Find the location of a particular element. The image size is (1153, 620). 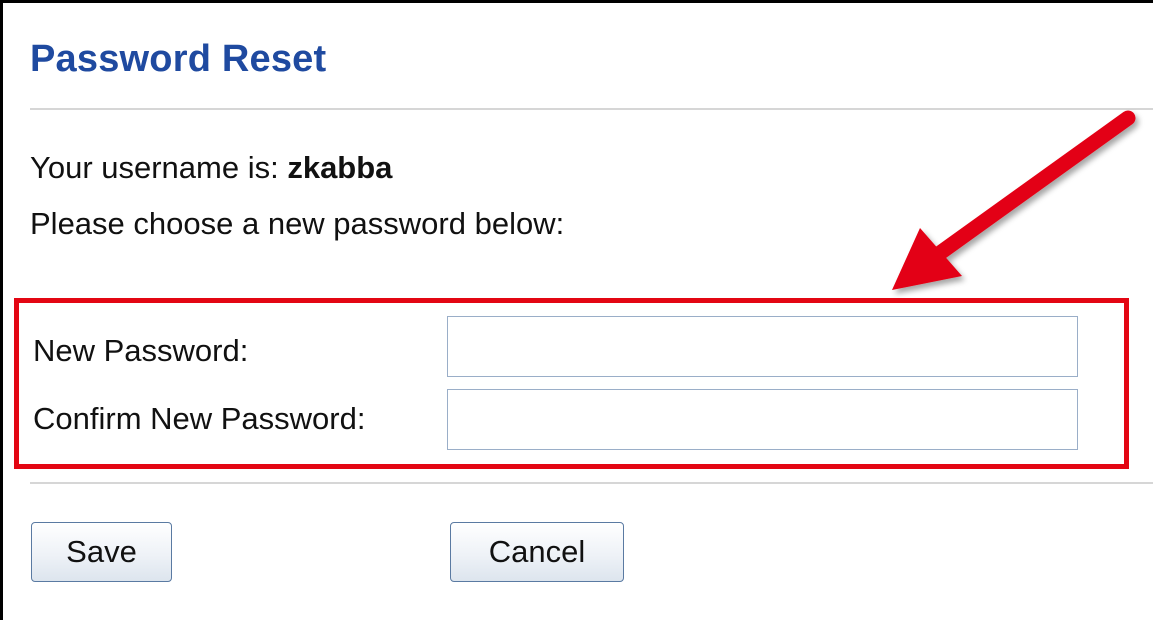

confirm-password-field is located at coordinates (762, 419).